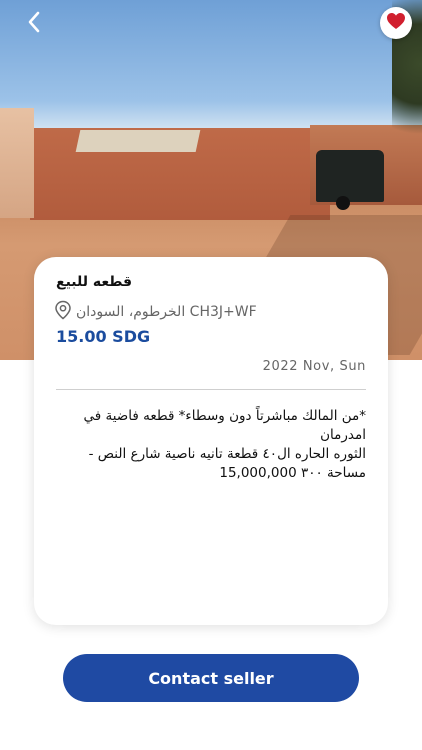  I want to click on favorite-button, so click(396, 23).